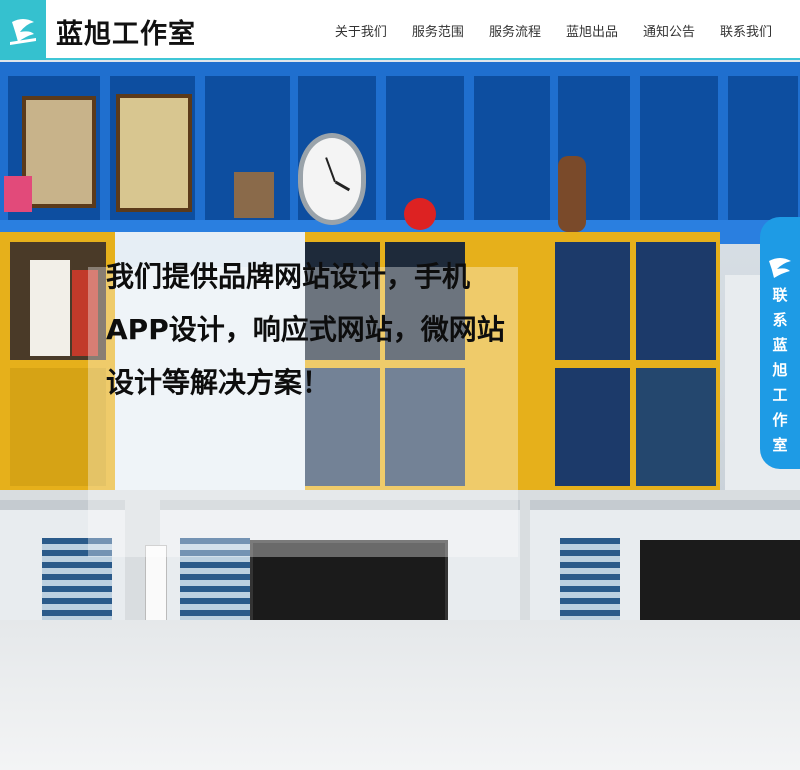 The width and height of the screenshot is (800, 770). What do you see at coordinates (515, 30) in the screenshot?
I see `nav-item-process: 服务流程` at bounding box center [515, 30].